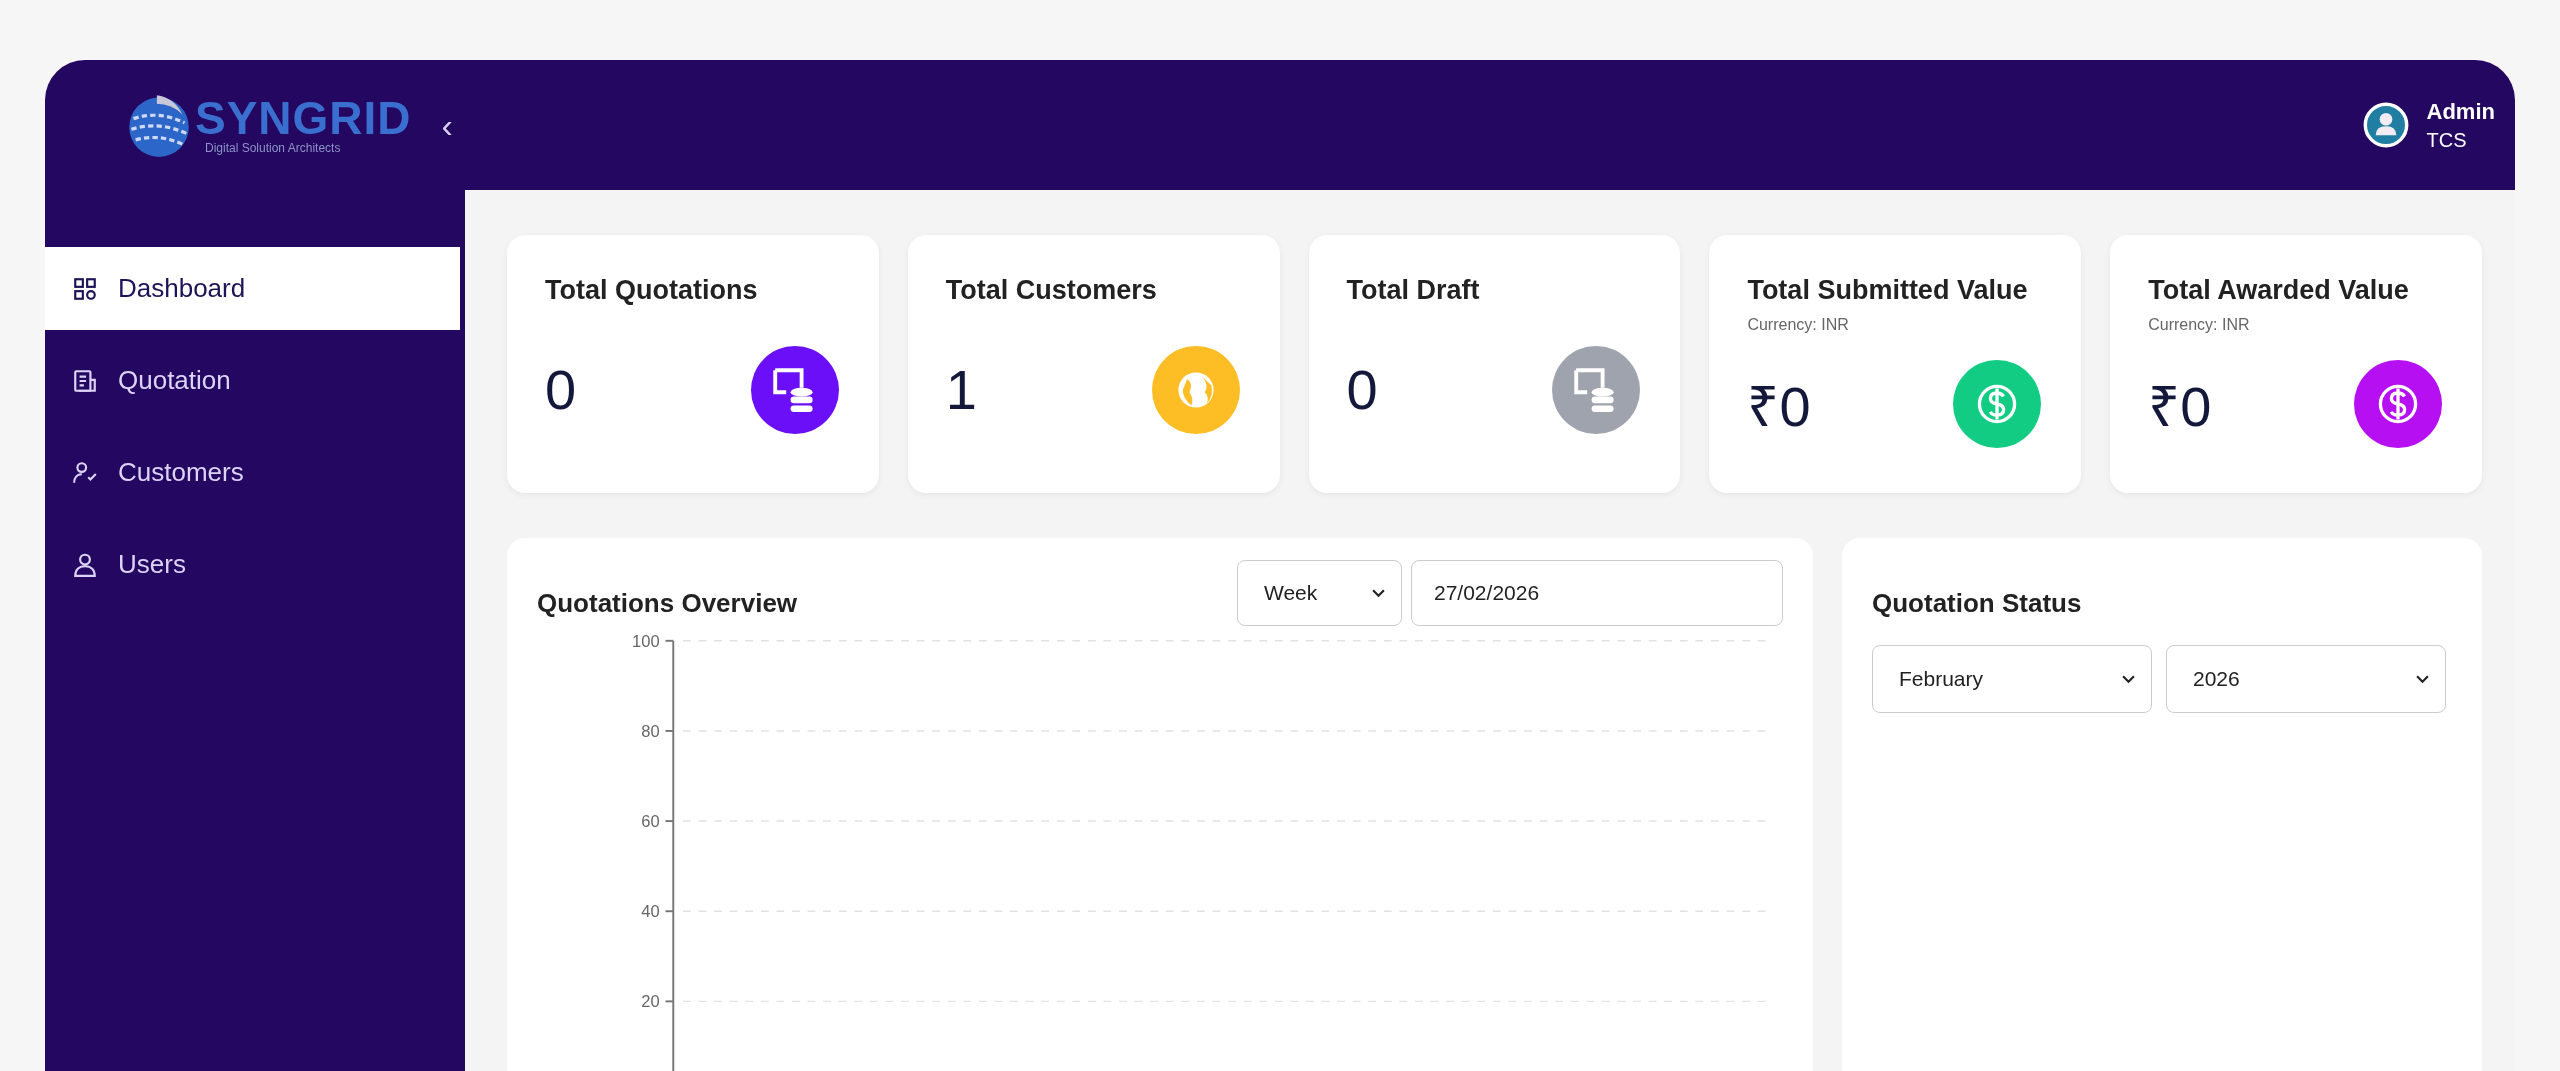 The height and width of the screenshot is (1071, 2560). Describe the element at coordinates (650, 1002) in the screenshot. I see `axis-tick-label: 20` at that location.